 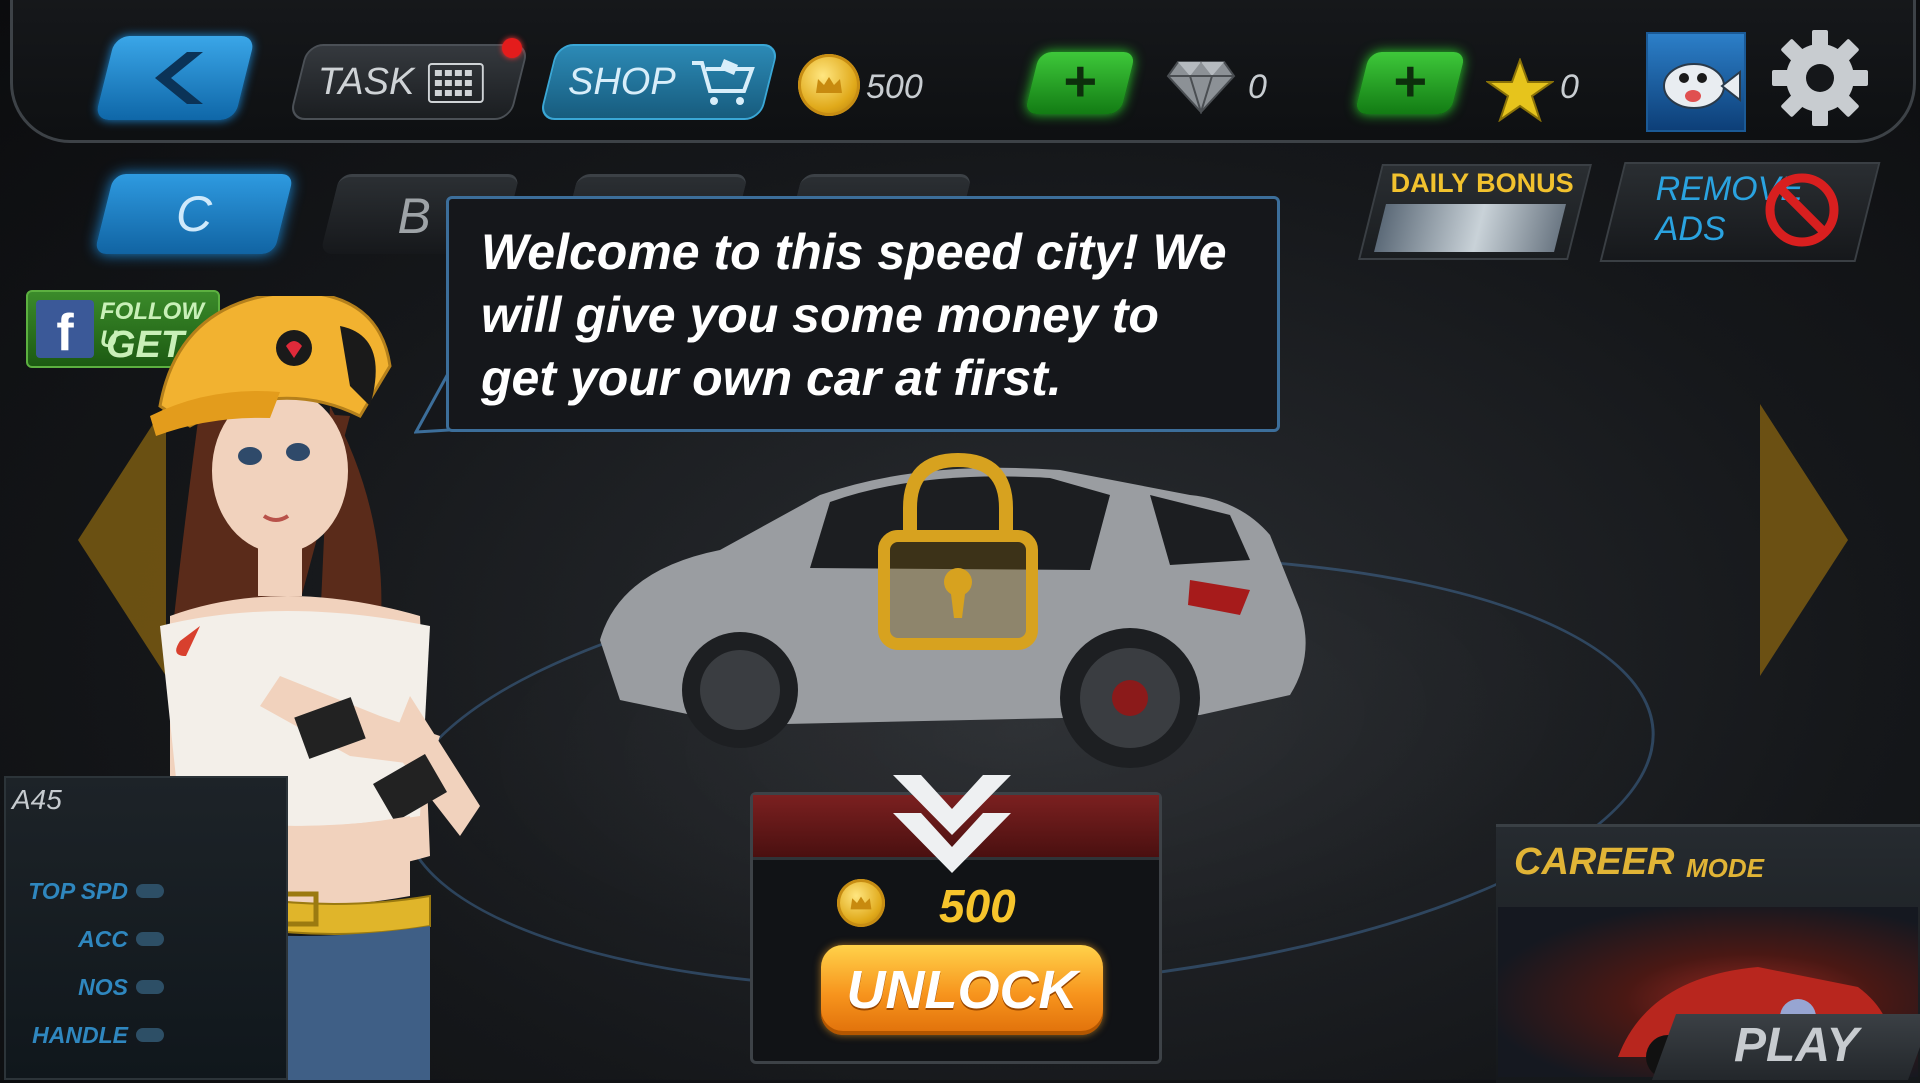 I want to click on add-stars-button: +, so click(x=1410, y=81).